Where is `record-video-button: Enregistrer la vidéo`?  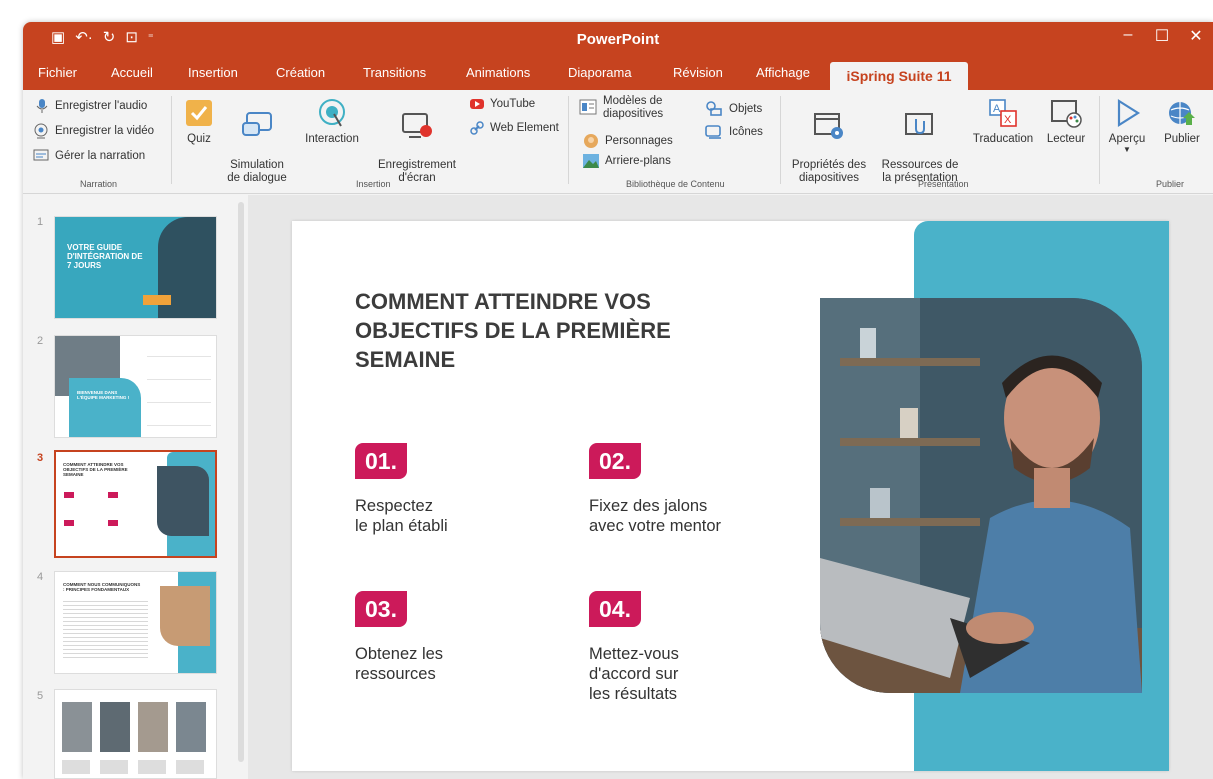 record-video-button: Enregistrer la vidéo is located at coordinates (93, 131).